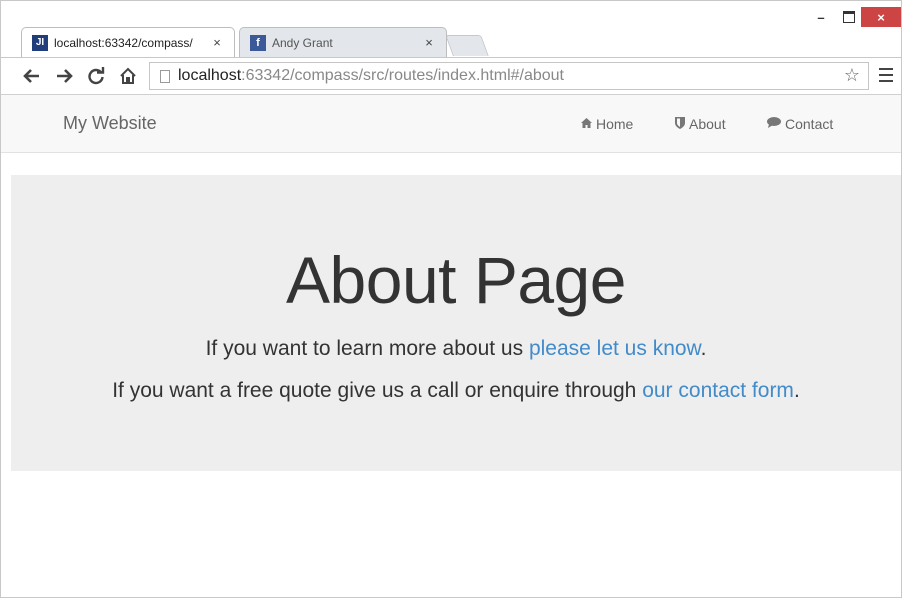 This screenshot has width=902, height=598. I want to click on page-gutter, so click(6, 375).